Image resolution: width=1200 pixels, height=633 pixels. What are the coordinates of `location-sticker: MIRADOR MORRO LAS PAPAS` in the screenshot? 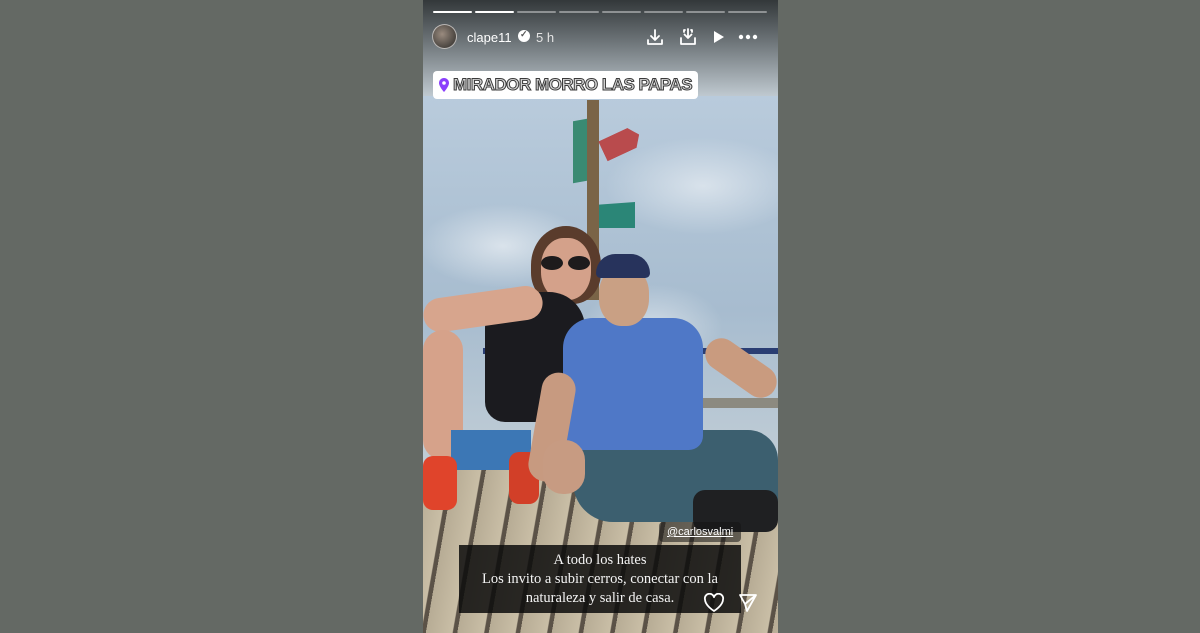 It's located at (566, 85).